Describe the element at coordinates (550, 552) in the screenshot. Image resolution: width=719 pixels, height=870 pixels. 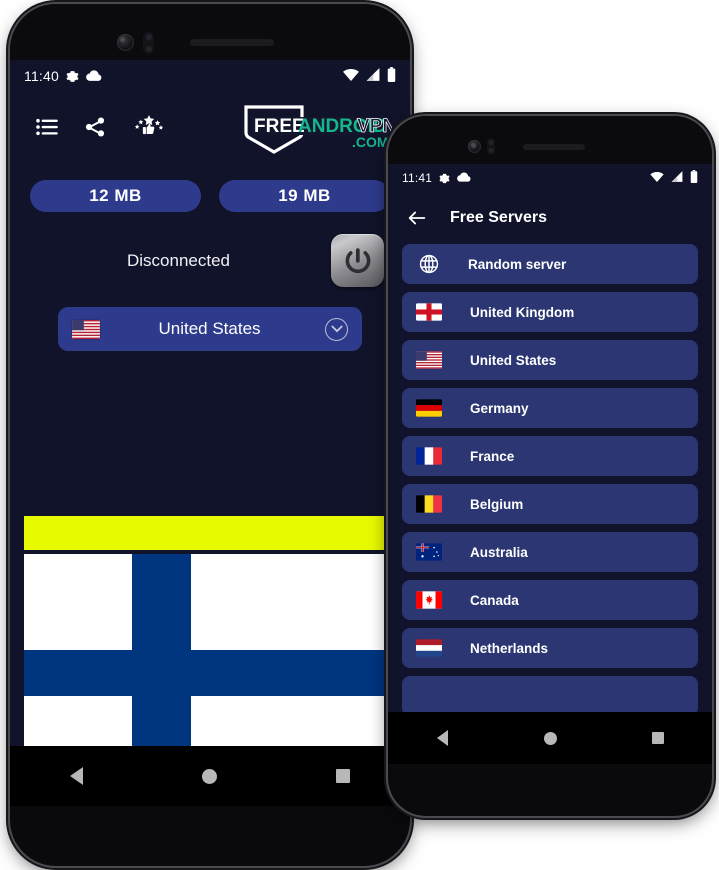
I see `server-list-item-australia: Australia` at that location.